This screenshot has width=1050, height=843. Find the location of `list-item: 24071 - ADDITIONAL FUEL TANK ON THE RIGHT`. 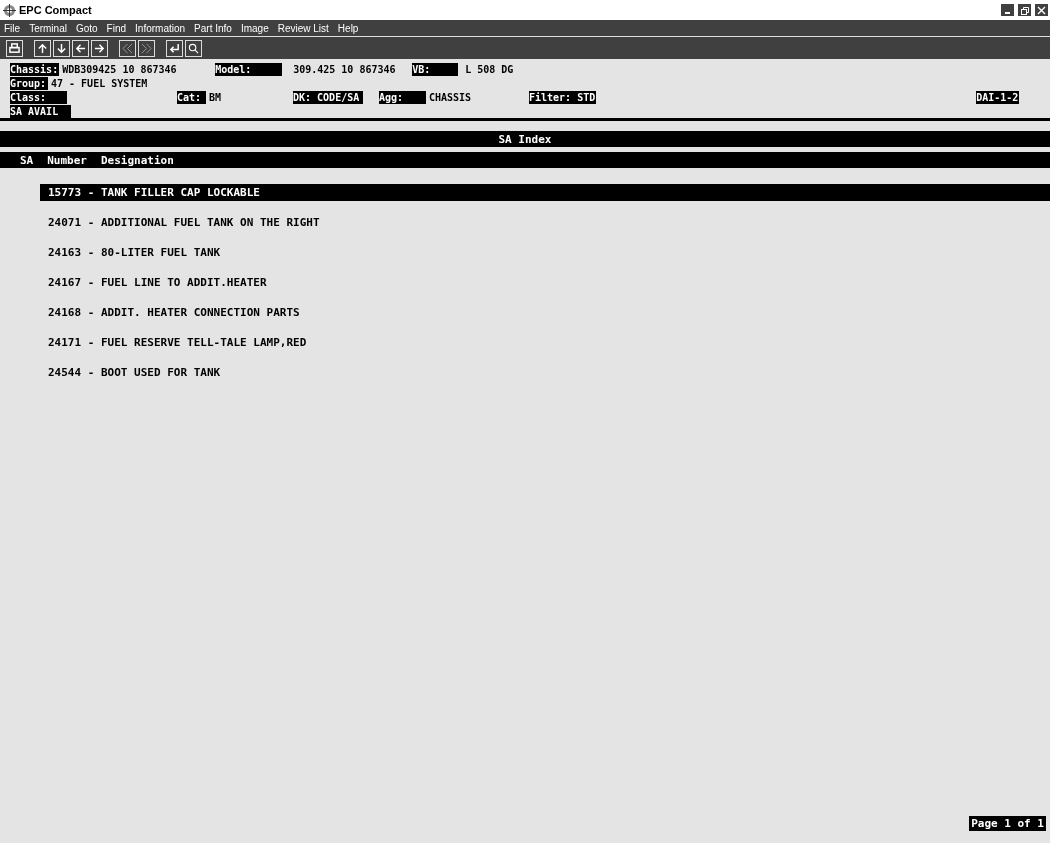

list-item: 24071 - ADDITIONAL FUEL TANK ON THE RIGHT is located at coordinates (545, 222).